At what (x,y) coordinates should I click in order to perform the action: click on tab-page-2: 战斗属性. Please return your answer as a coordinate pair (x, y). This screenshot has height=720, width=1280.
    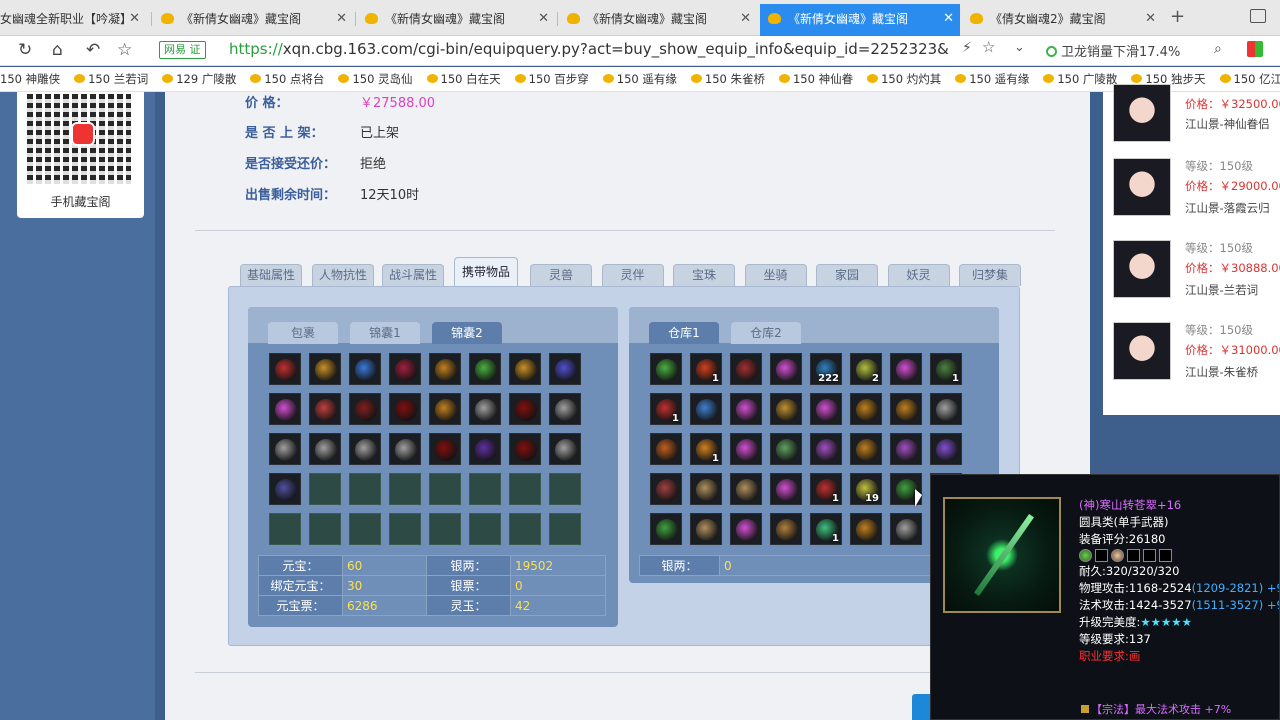
    Looking at the image, I should click on (413, 275).